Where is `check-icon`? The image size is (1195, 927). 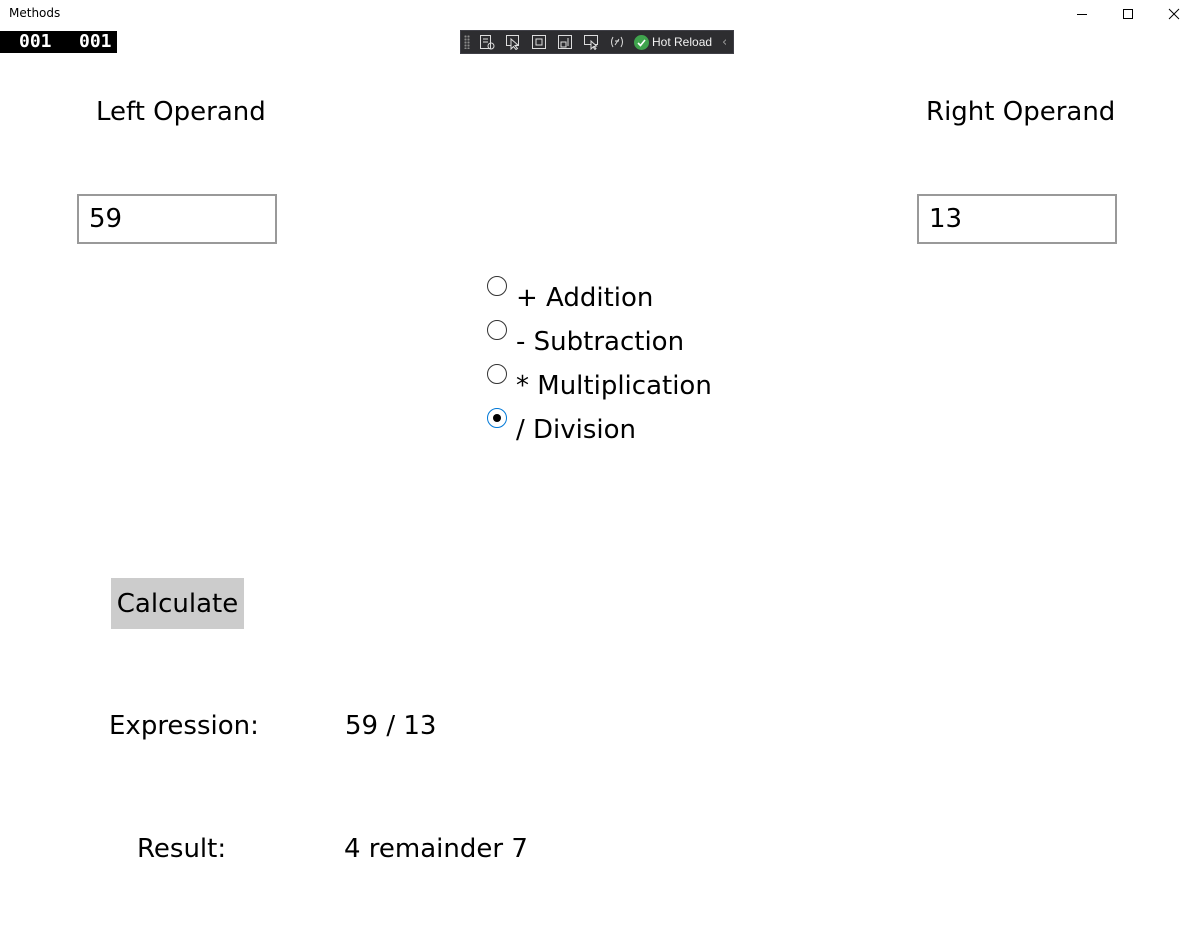
check-icon is located at coordinates (641, 42).